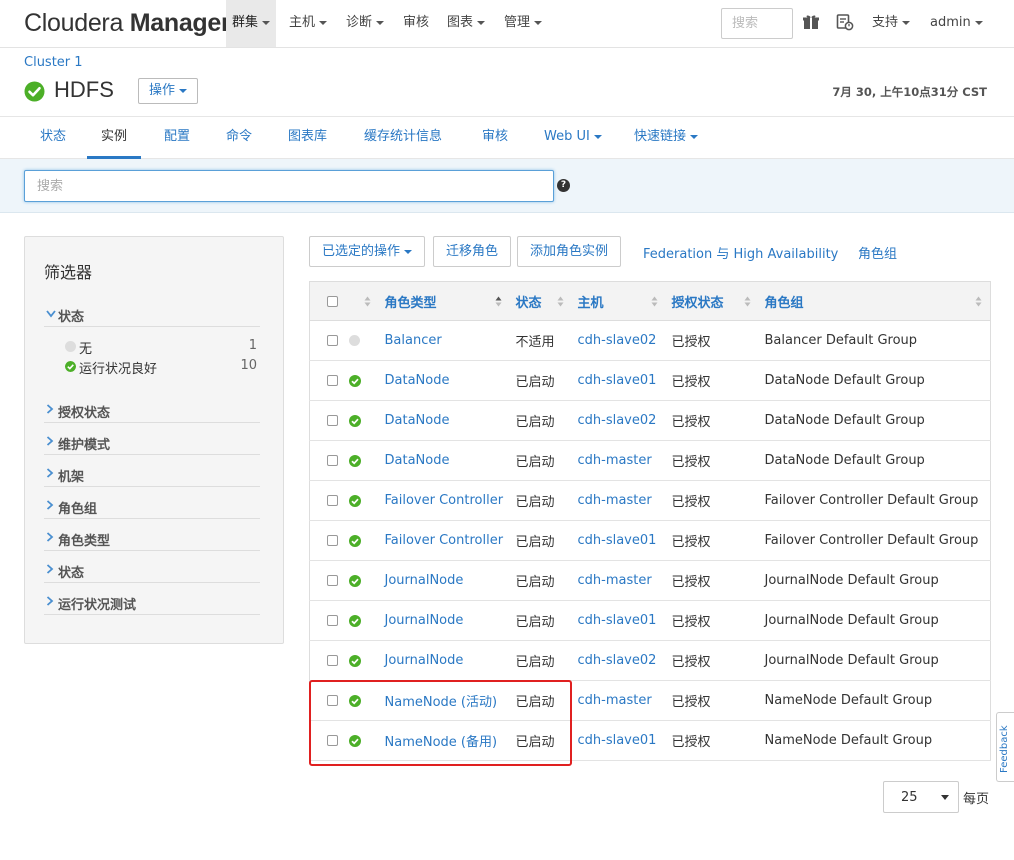  Describe the element at coordinates (168, 91) in the screenshot. I see `service-actions-button: 操作` at that location.